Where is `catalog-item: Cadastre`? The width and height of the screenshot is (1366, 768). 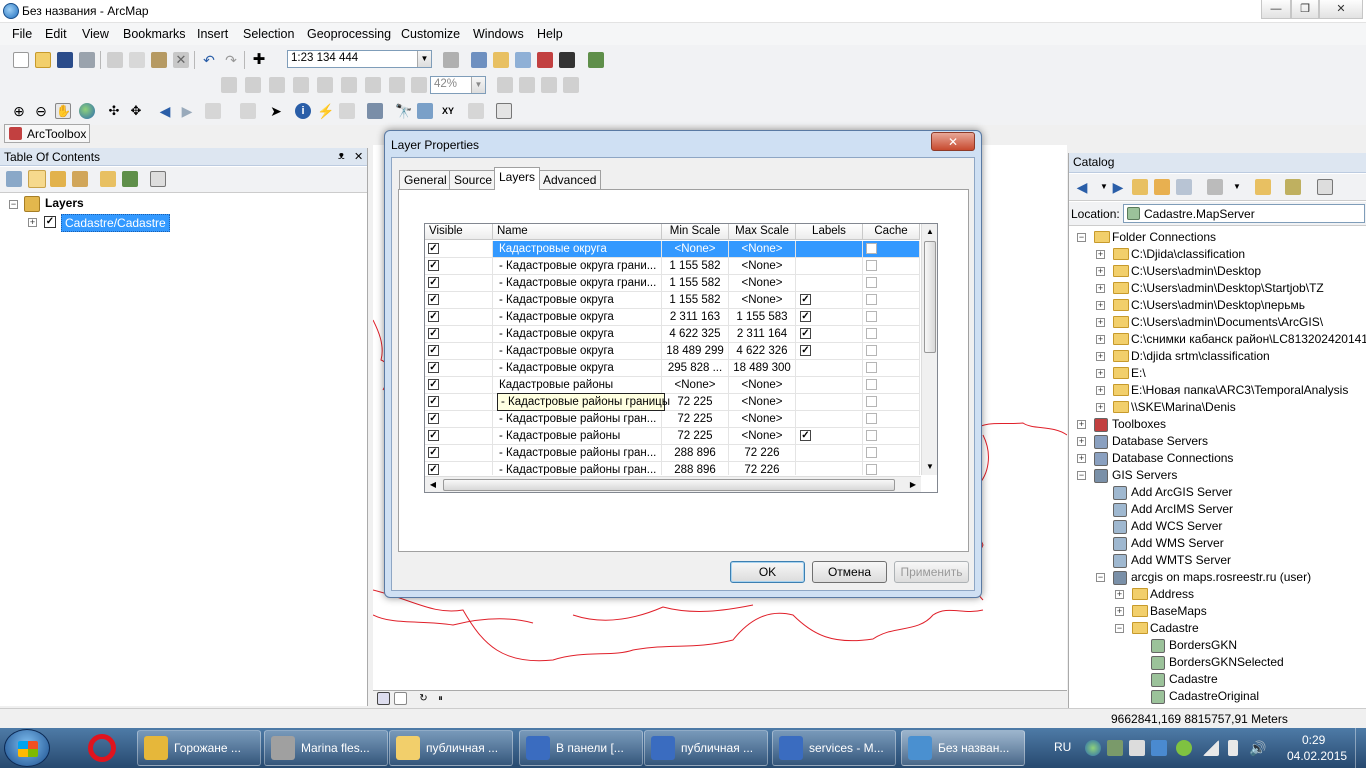
catalog-item: Cadastre is located at coordinates (1217, 679).